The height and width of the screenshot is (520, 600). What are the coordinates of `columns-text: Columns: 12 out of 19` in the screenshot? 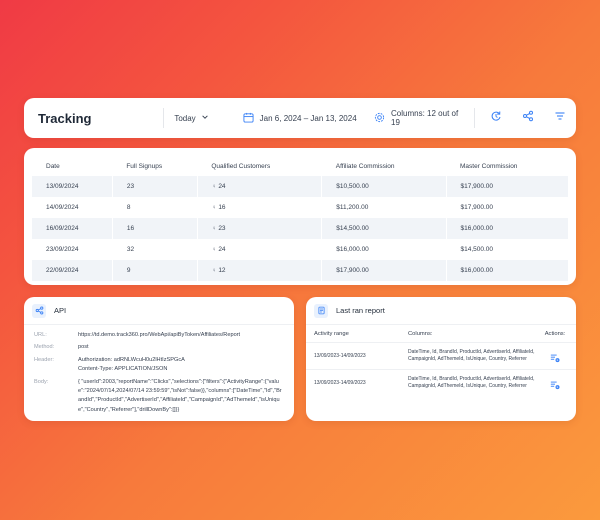 It's located at (425, 118).